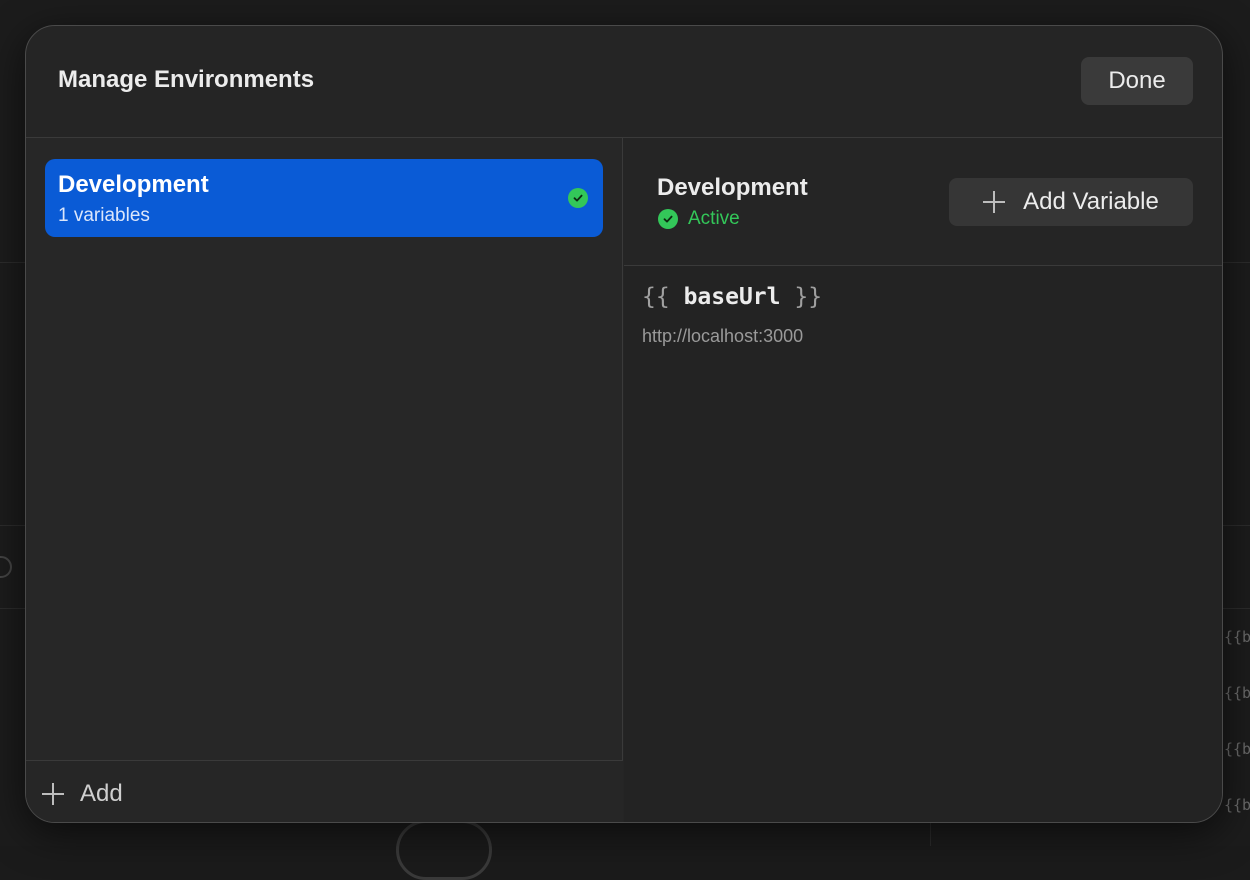  I want to click on add-environment-button: Add, so click(82, 794).